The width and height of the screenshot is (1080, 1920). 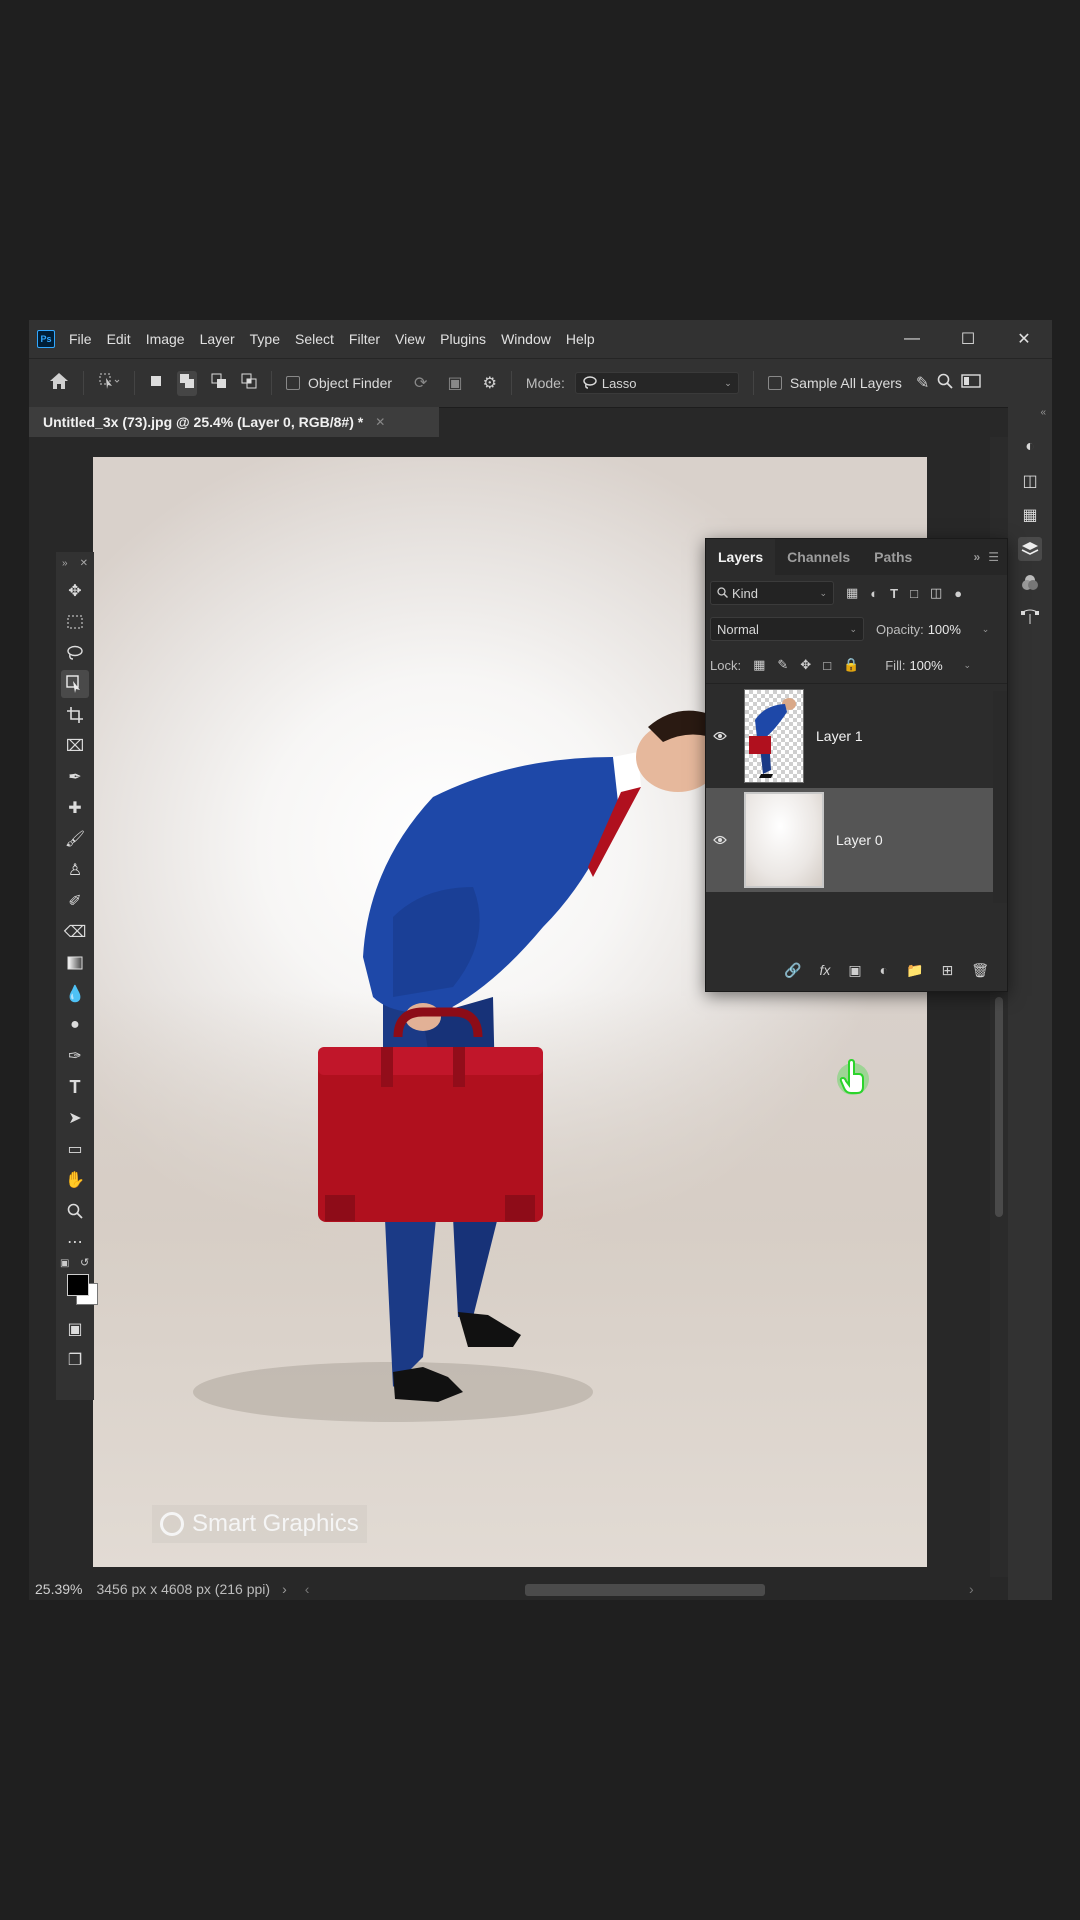 I want to click on object-finder-checkbox: Object Finder, so click(x=339, y=383).